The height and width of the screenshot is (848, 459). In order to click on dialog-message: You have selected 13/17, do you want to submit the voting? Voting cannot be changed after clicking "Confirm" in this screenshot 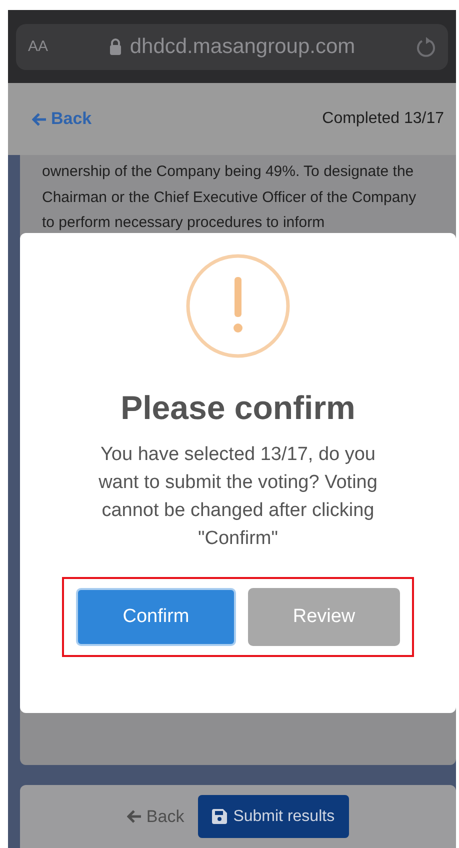, I will do `click(238, 497)`.